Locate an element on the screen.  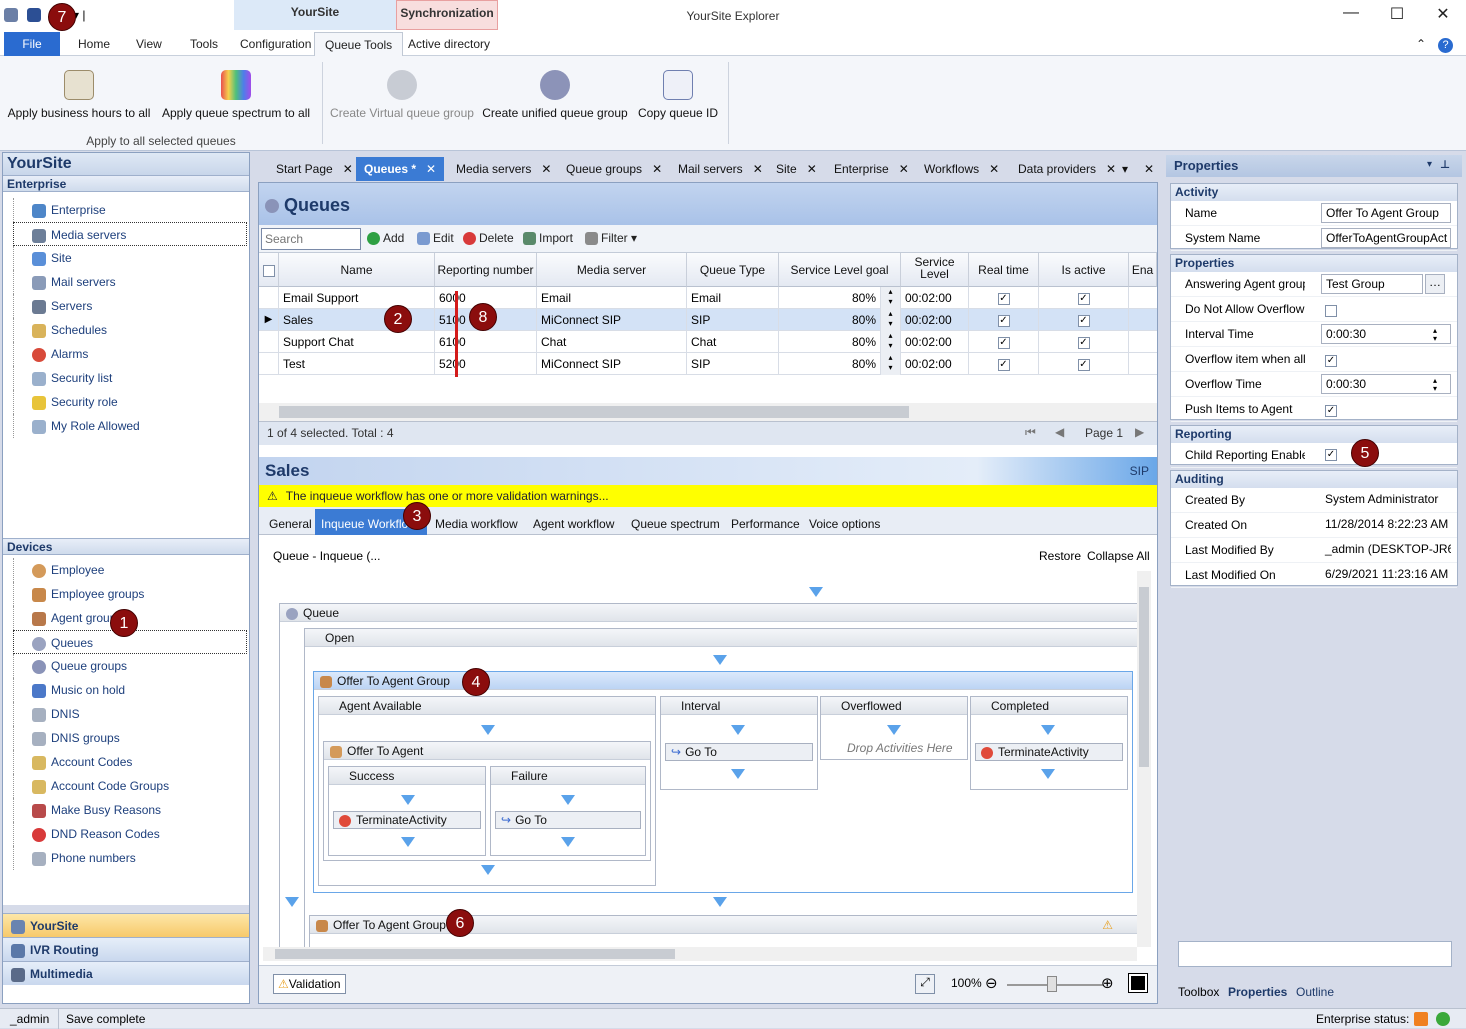
tab-voice-options: Voice options is located at coordinates (844, 522).